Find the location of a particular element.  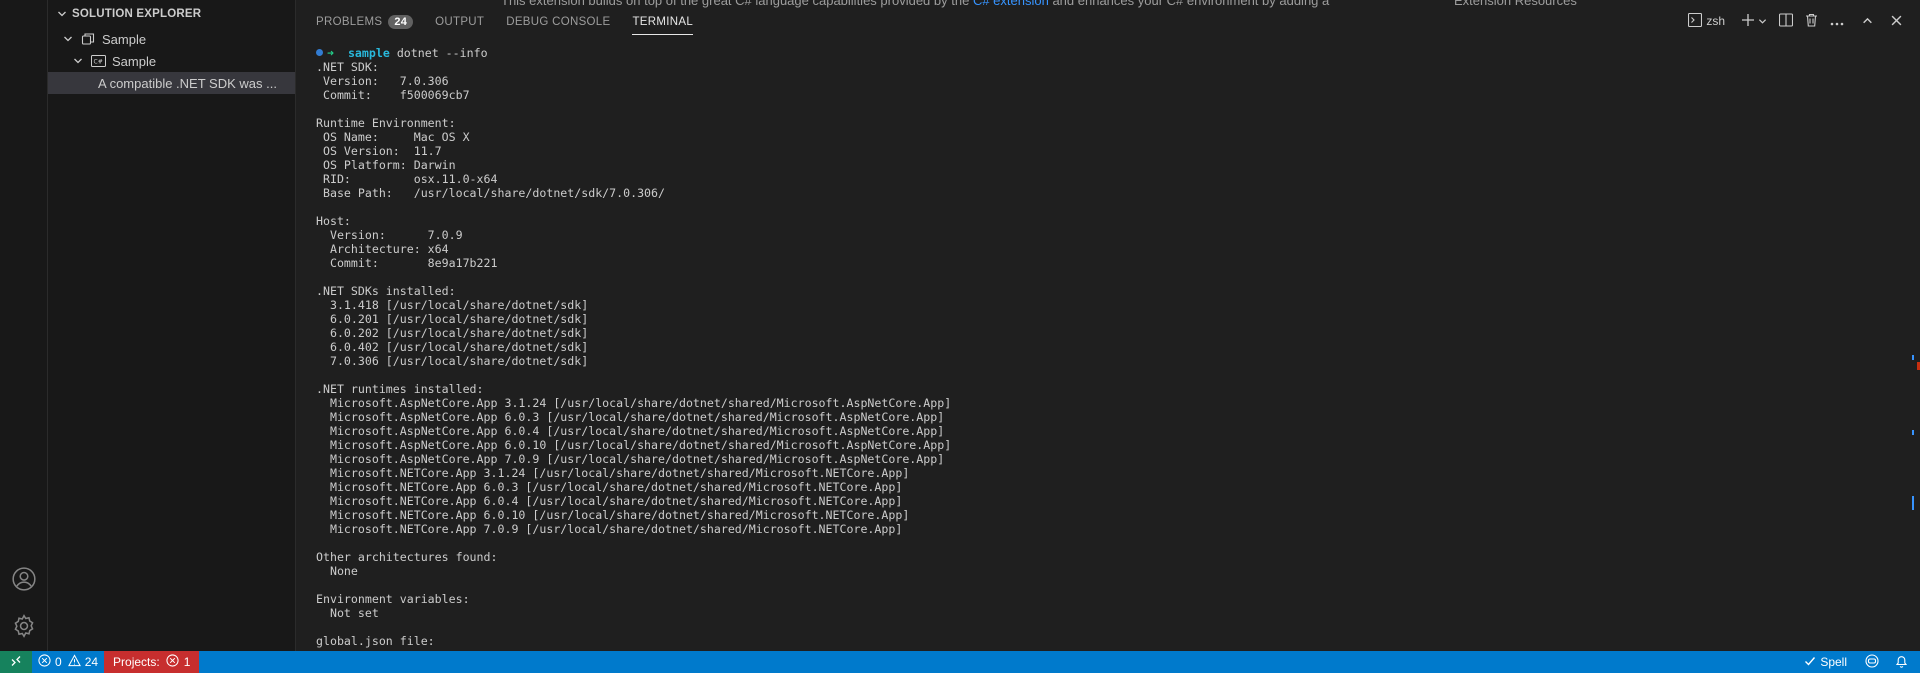

warning-icon is located at coordinates (74, 662).